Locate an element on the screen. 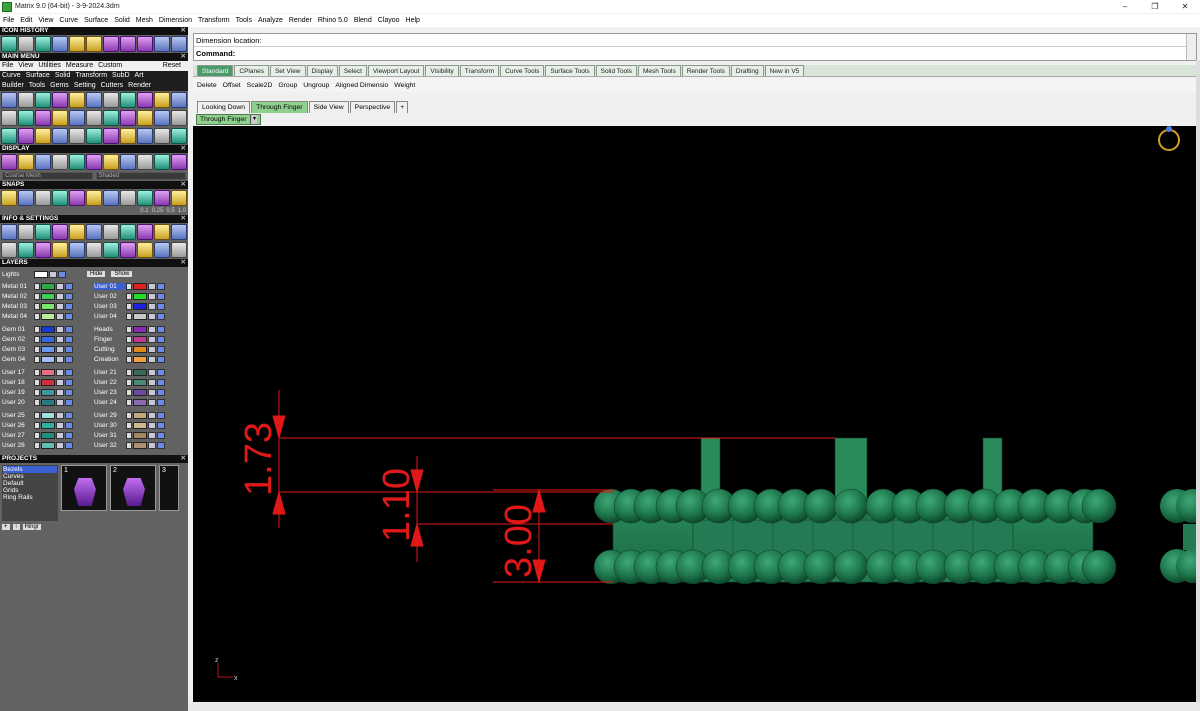 The image size is (1200, 711). toolbar-tab: Solid Tools is located at coordinates (616, 70).